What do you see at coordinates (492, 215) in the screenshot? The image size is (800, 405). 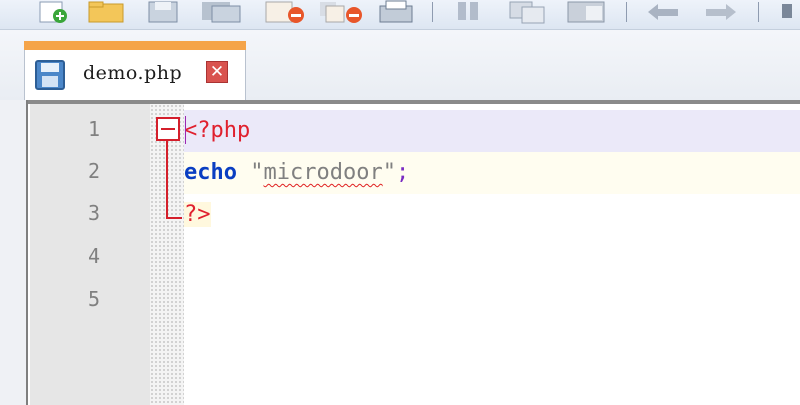 I see `code-line-3: ?>` at bounding box center [492, 215].